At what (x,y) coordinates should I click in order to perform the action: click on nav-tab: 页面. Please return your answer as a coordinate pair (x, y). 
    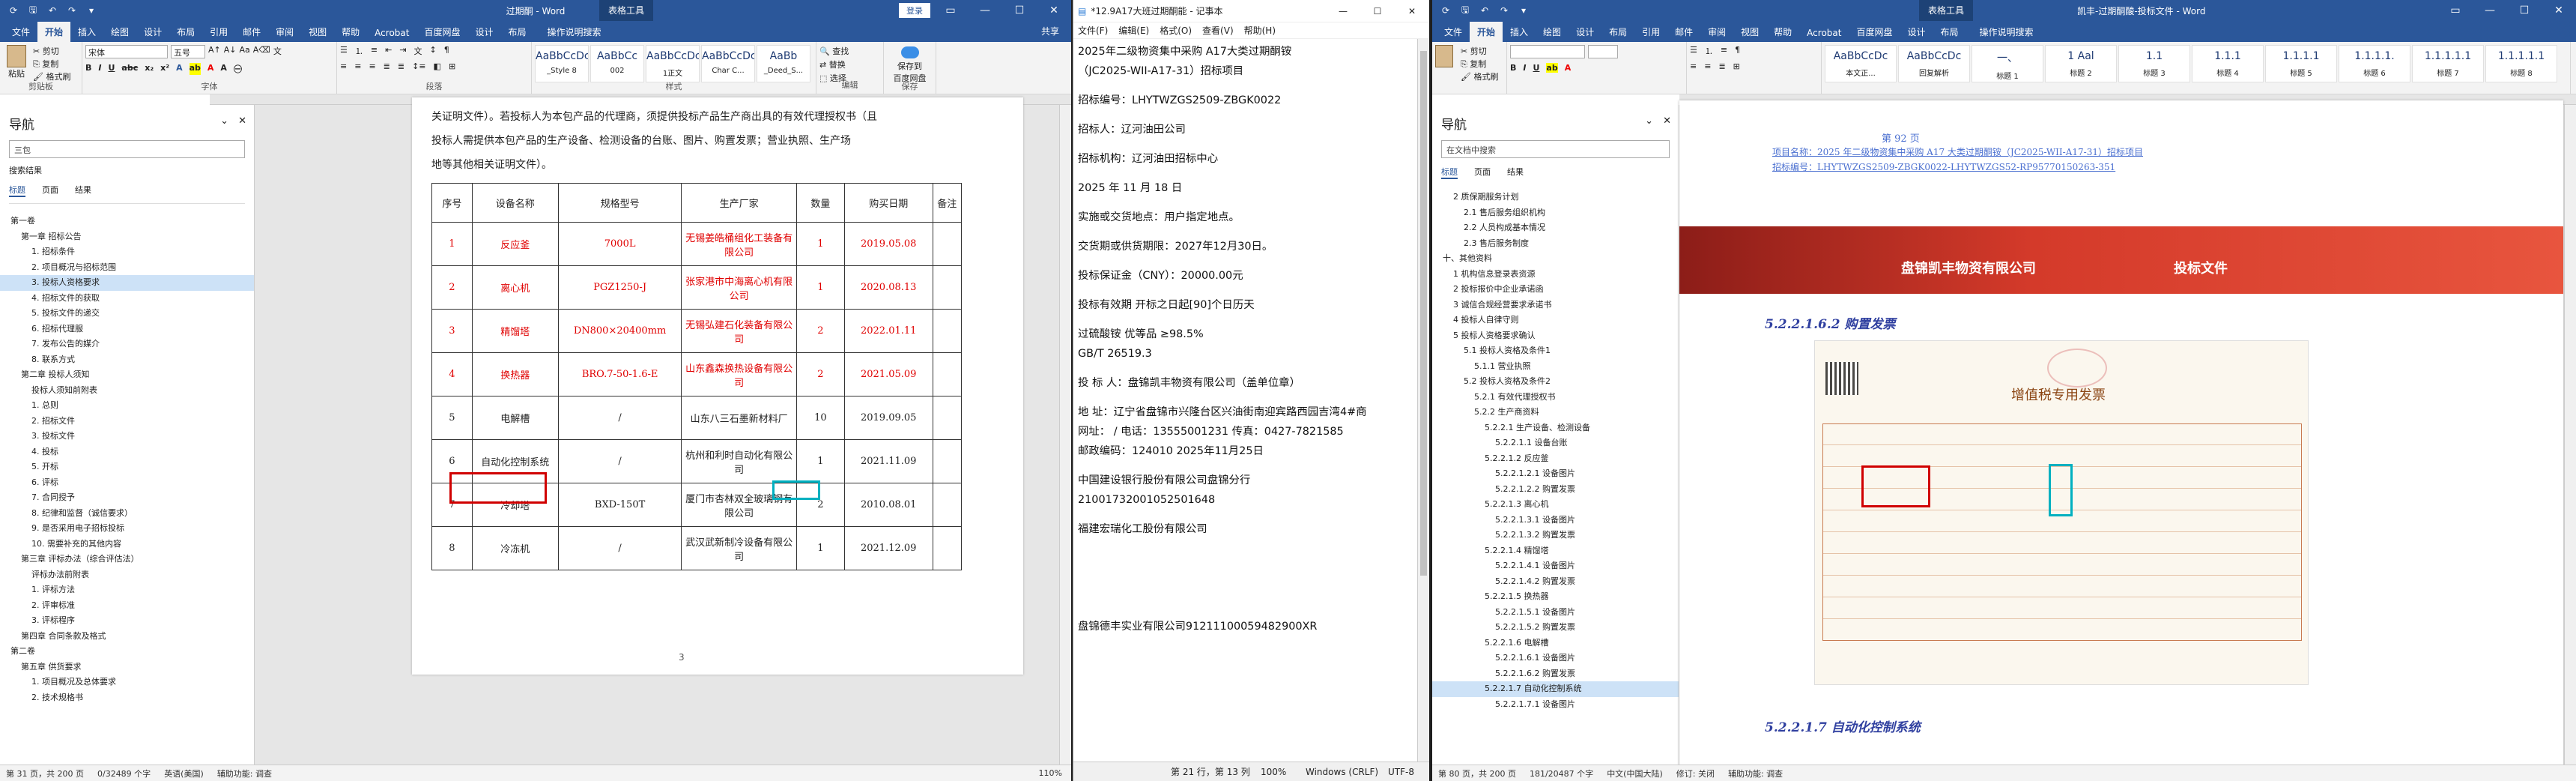
    Looking at the image, I should click on (50, 191).